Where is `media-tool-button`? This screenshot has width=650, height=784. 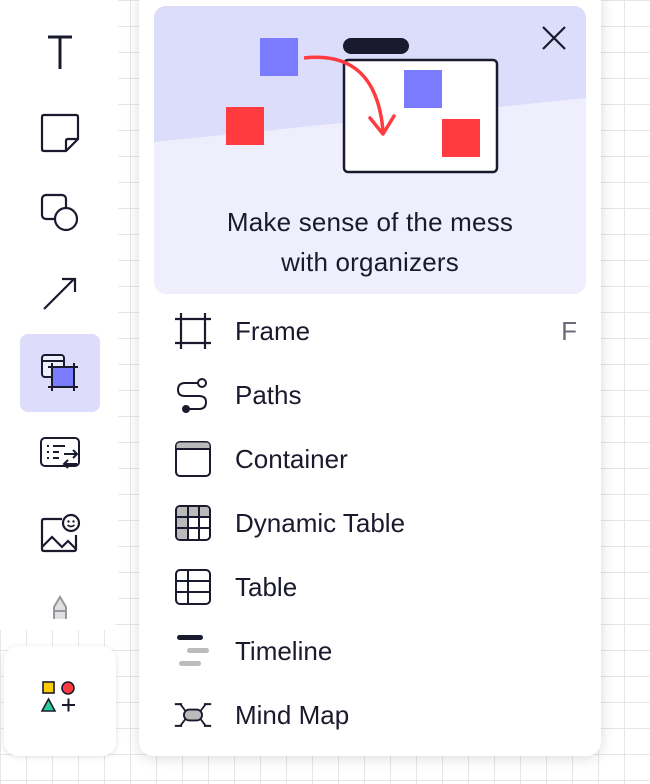
media-tool-button is located at coordinates (60, 533).